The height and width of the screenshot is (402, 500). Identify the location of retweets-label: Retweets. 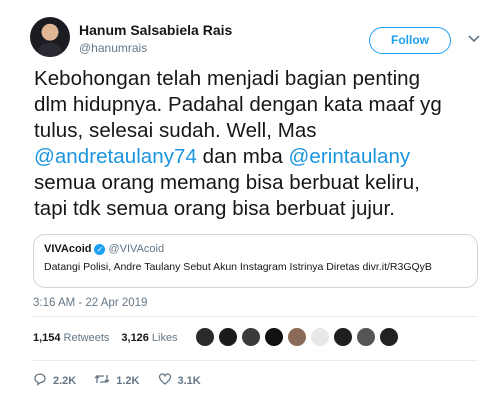
(87, 338).